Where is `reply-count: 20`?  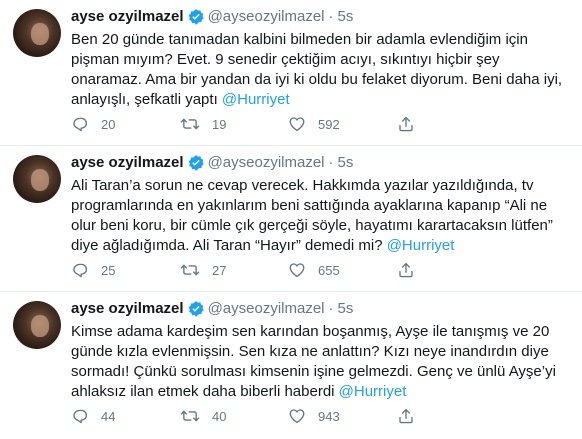
reply-count: 20 is located at coordinates (108, 124).